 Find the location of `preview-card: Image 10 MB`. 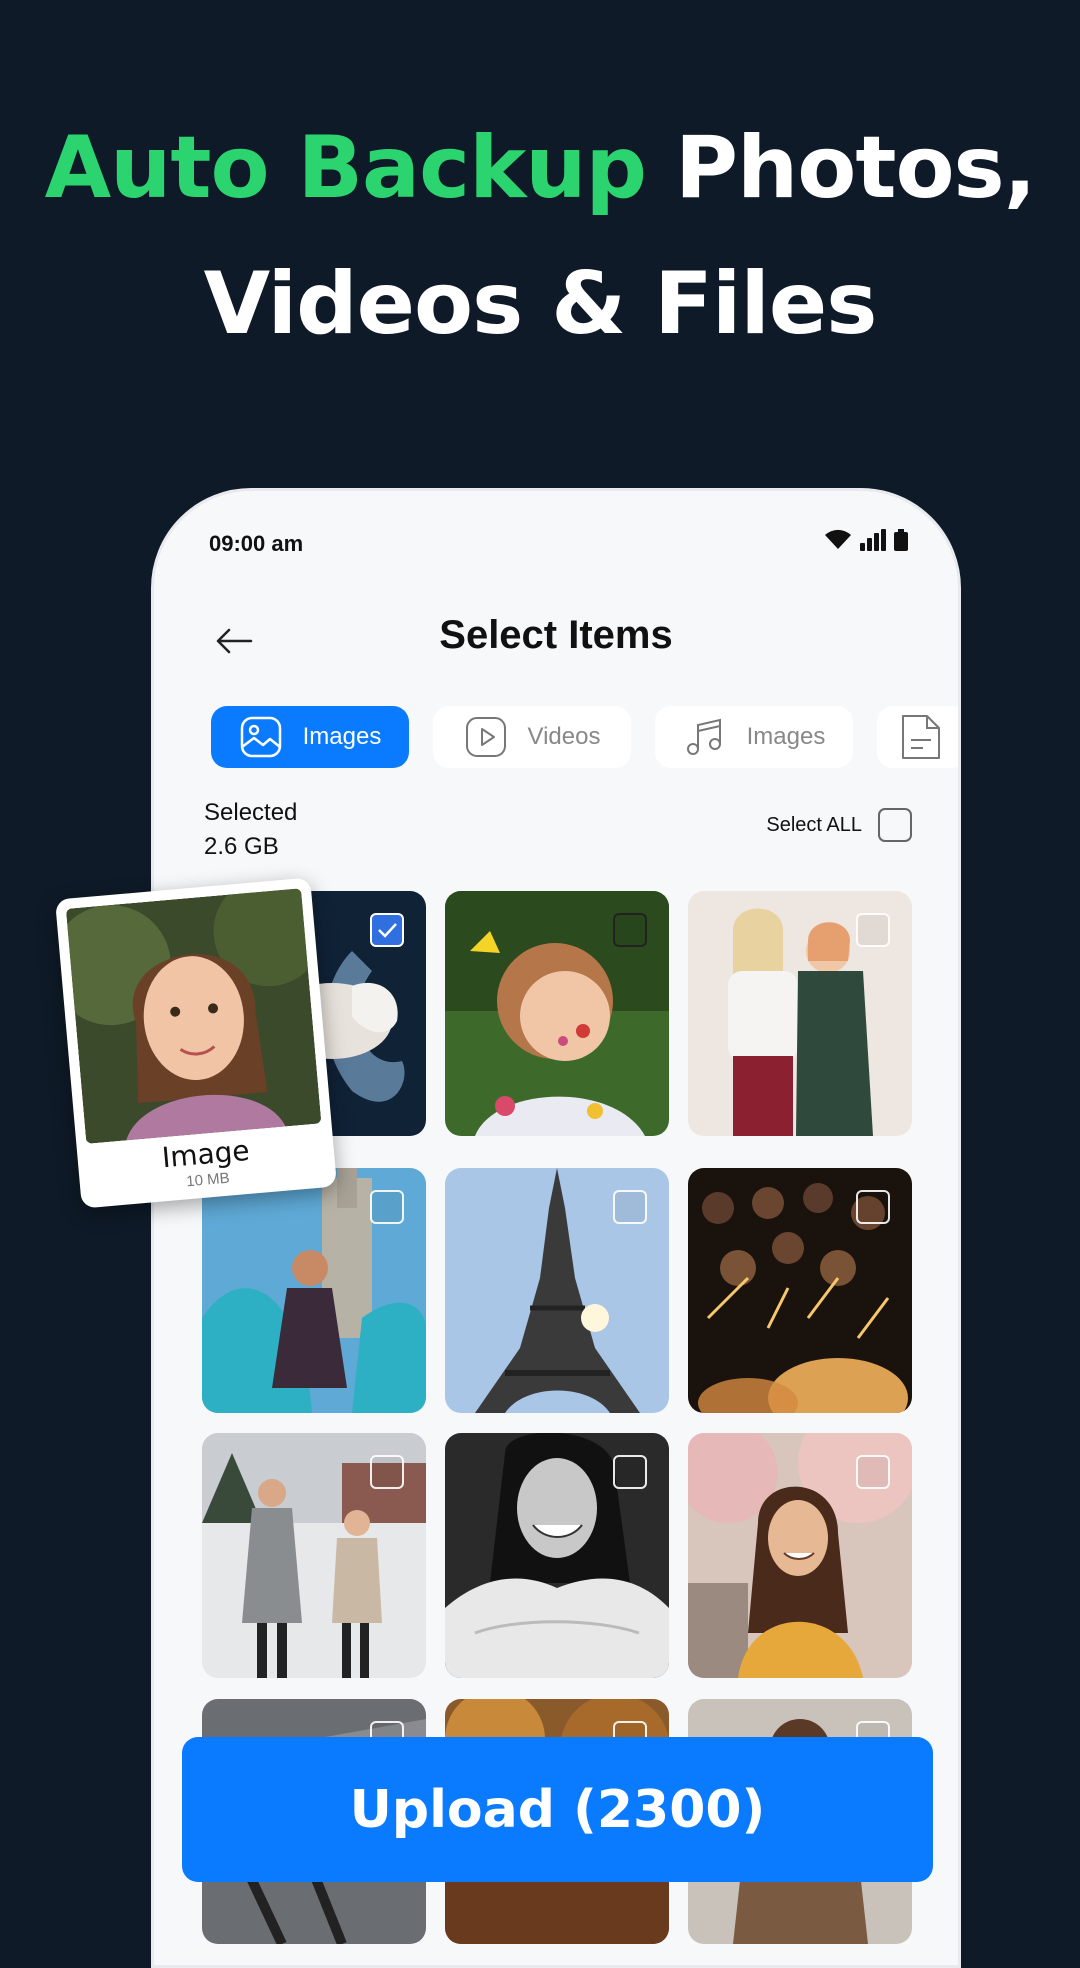

preview-card: Image 10 MB is located at coordinates (196, 1043).